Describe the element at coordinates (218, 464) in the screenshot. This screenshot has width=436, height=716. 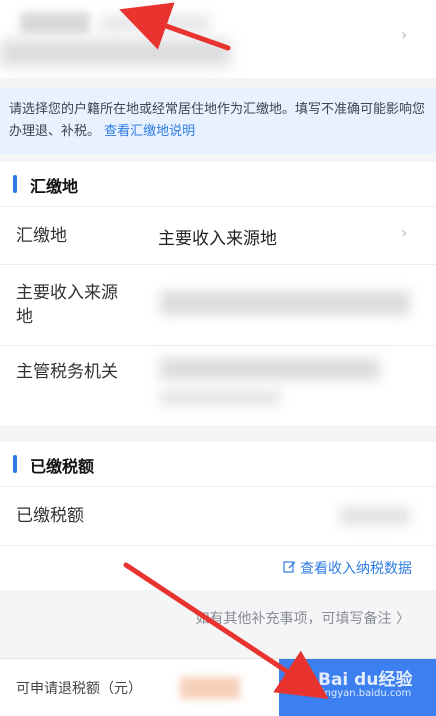
I see `section-header-paid: 已缴税额` at that location.